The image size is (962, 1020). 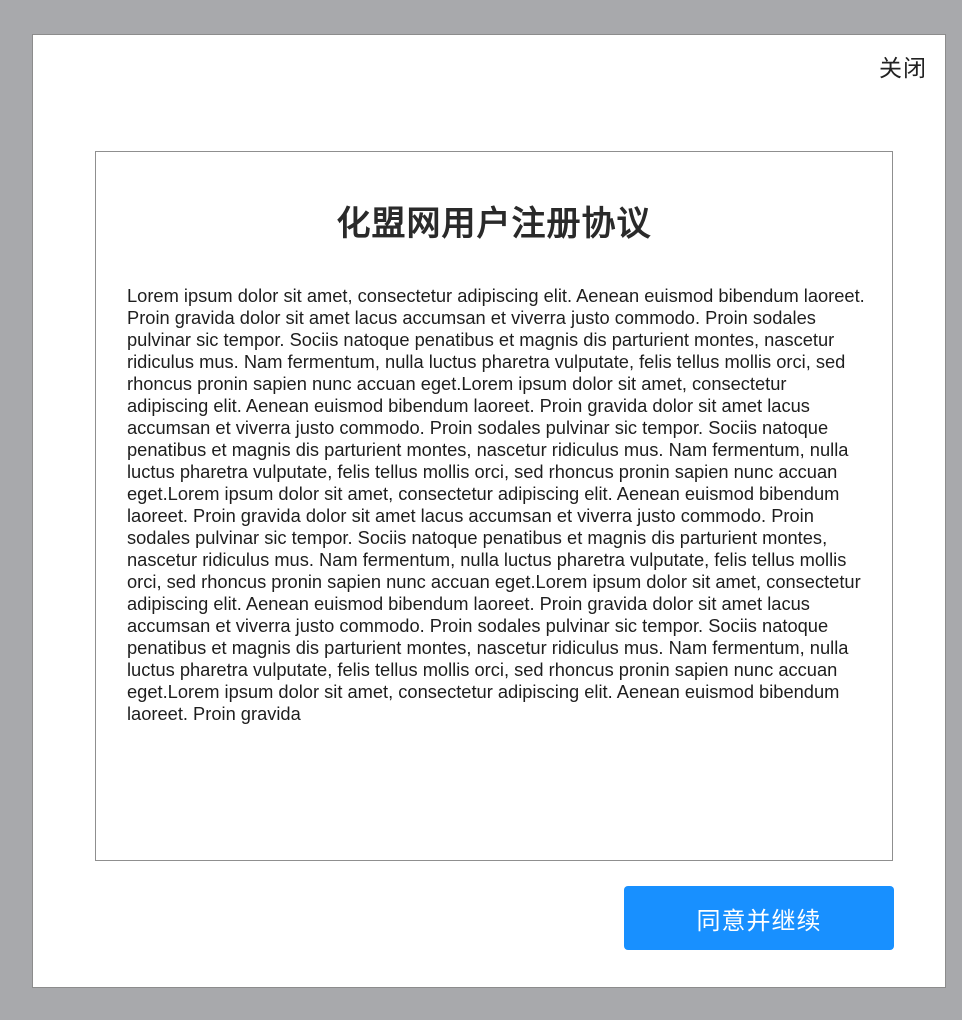 I want to click on close-button: 关闭, so click(x=903, y=66).